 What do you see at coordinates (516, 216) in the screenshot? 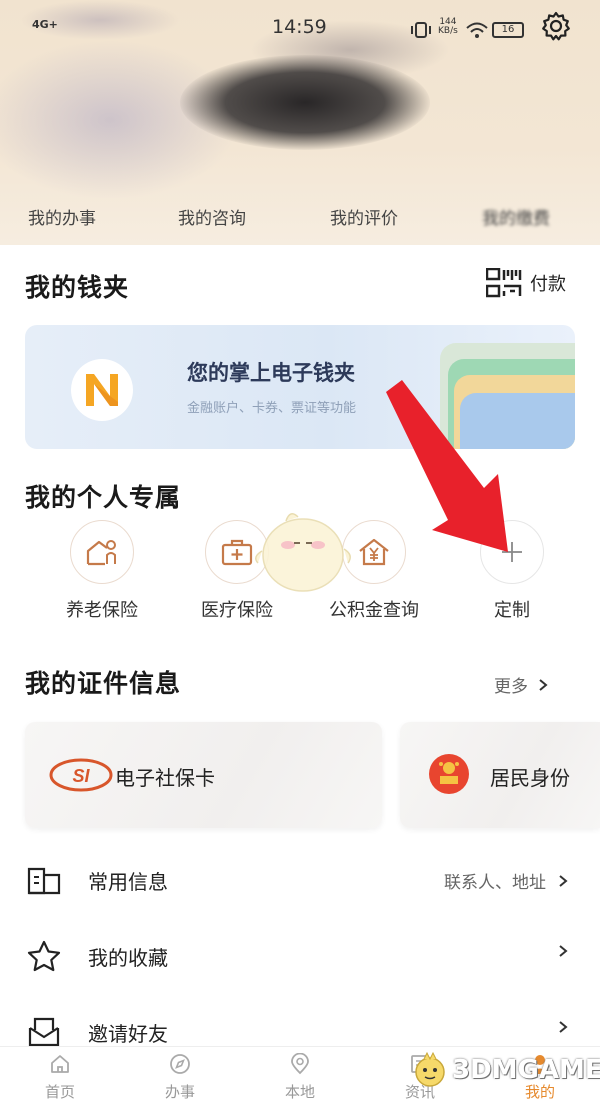
I see `tab-my-payments: 我的缴费` at bounding box center [516, 216].